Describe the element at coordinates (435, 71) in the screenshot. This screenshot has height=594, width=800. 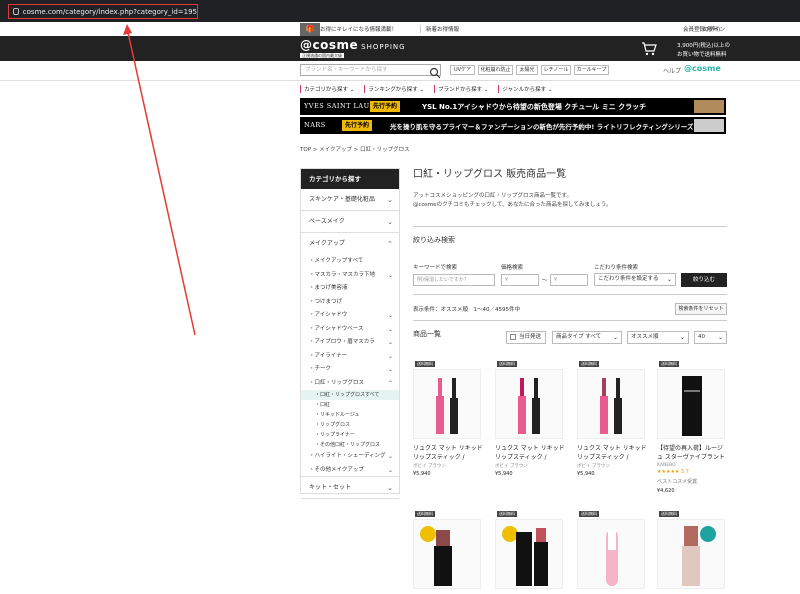
I see `search-icon` at that location.